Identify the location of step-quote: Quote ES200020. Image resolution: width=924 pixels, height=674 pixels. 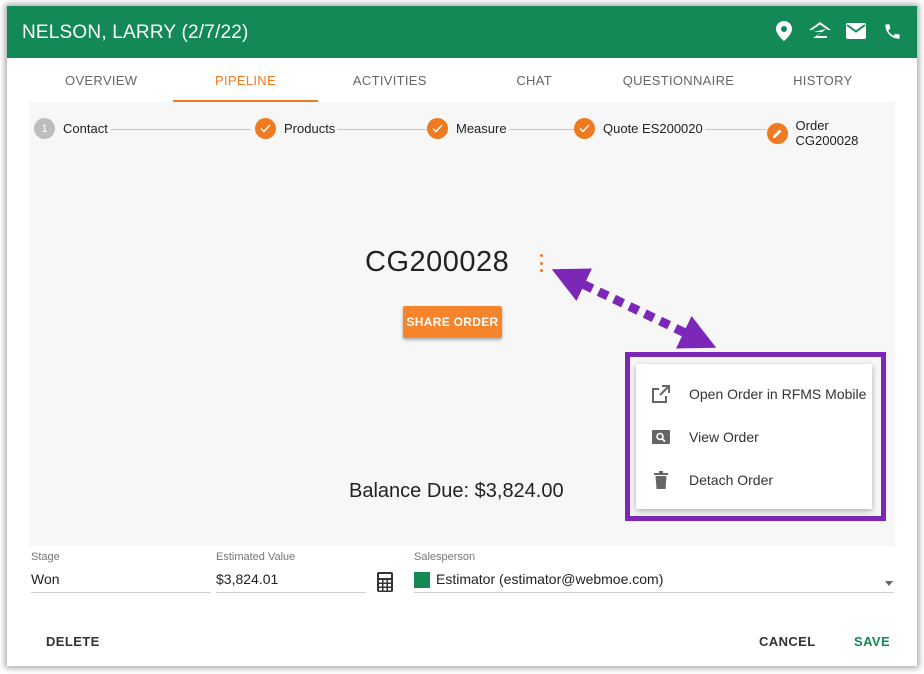
(639, 128).